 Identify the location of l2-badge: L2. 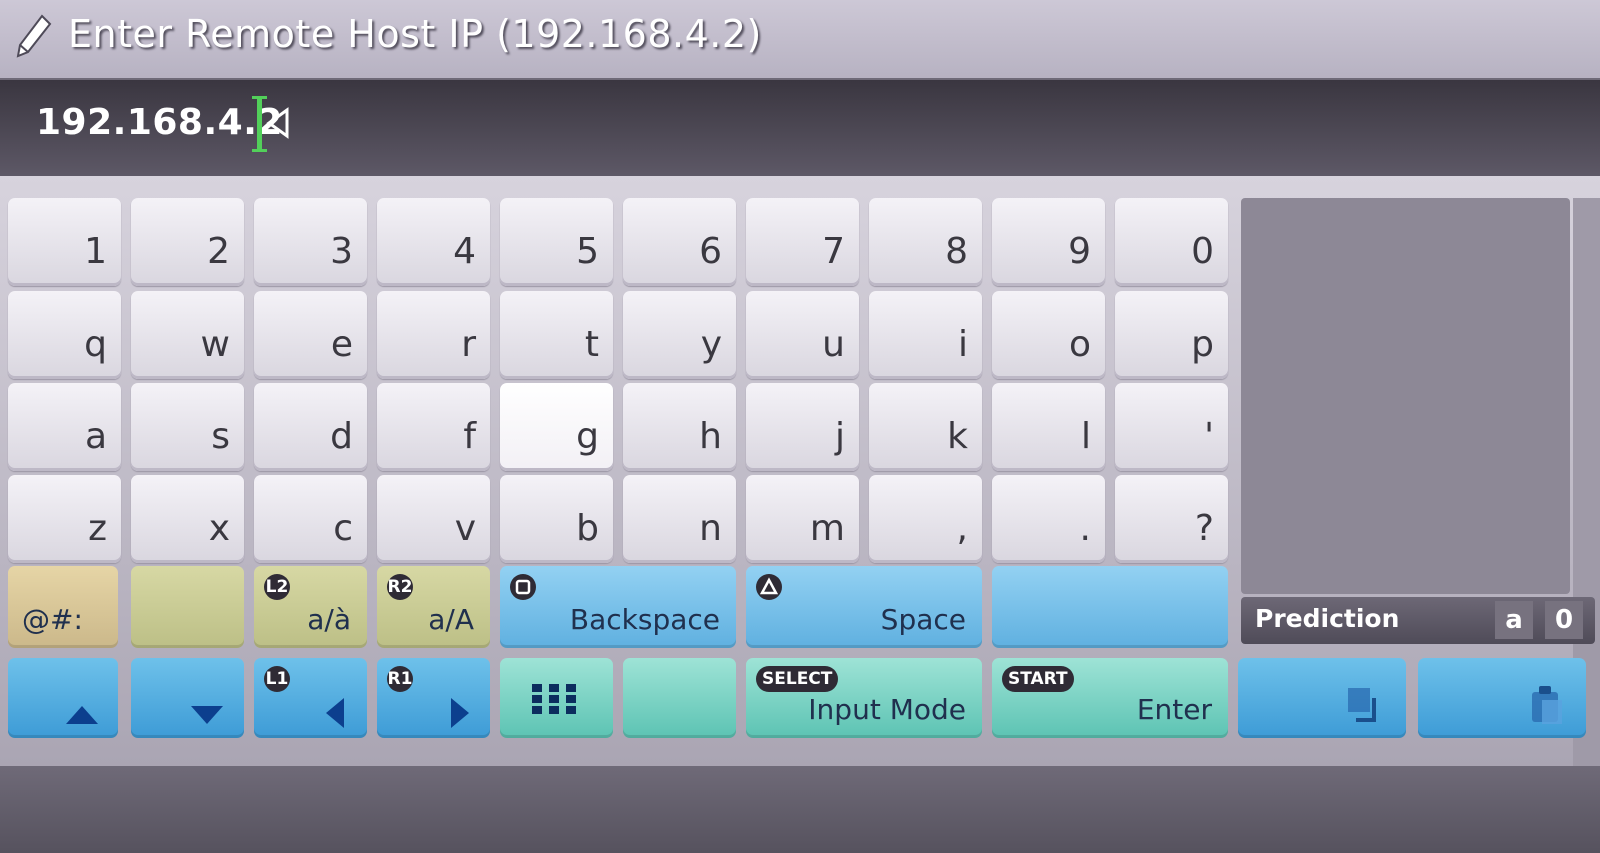
(277, 587).